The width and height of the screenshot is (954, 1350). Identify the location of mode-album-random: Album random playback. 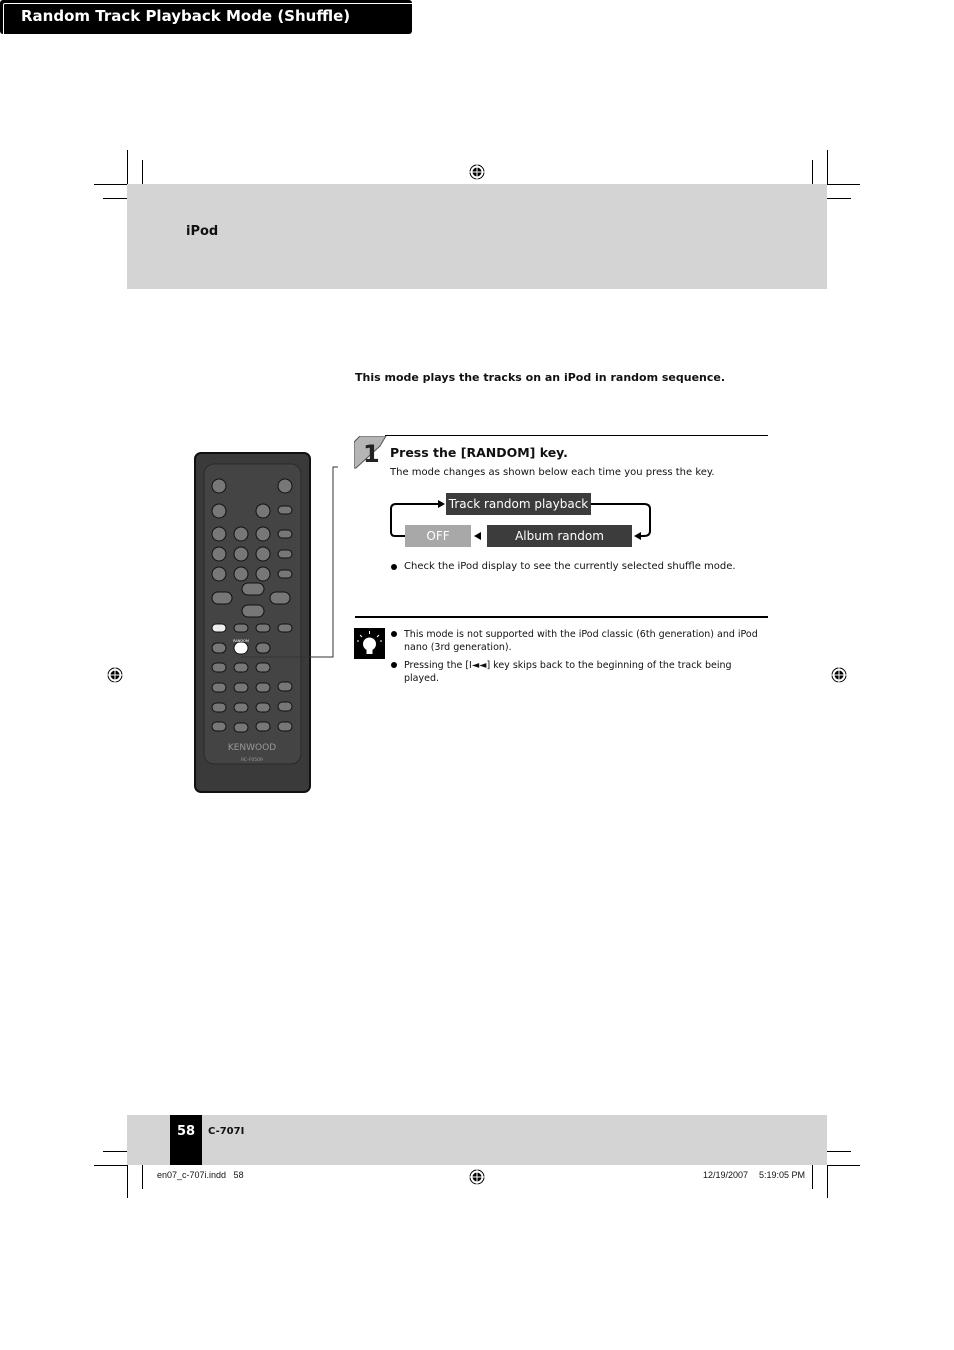
(559, 545).